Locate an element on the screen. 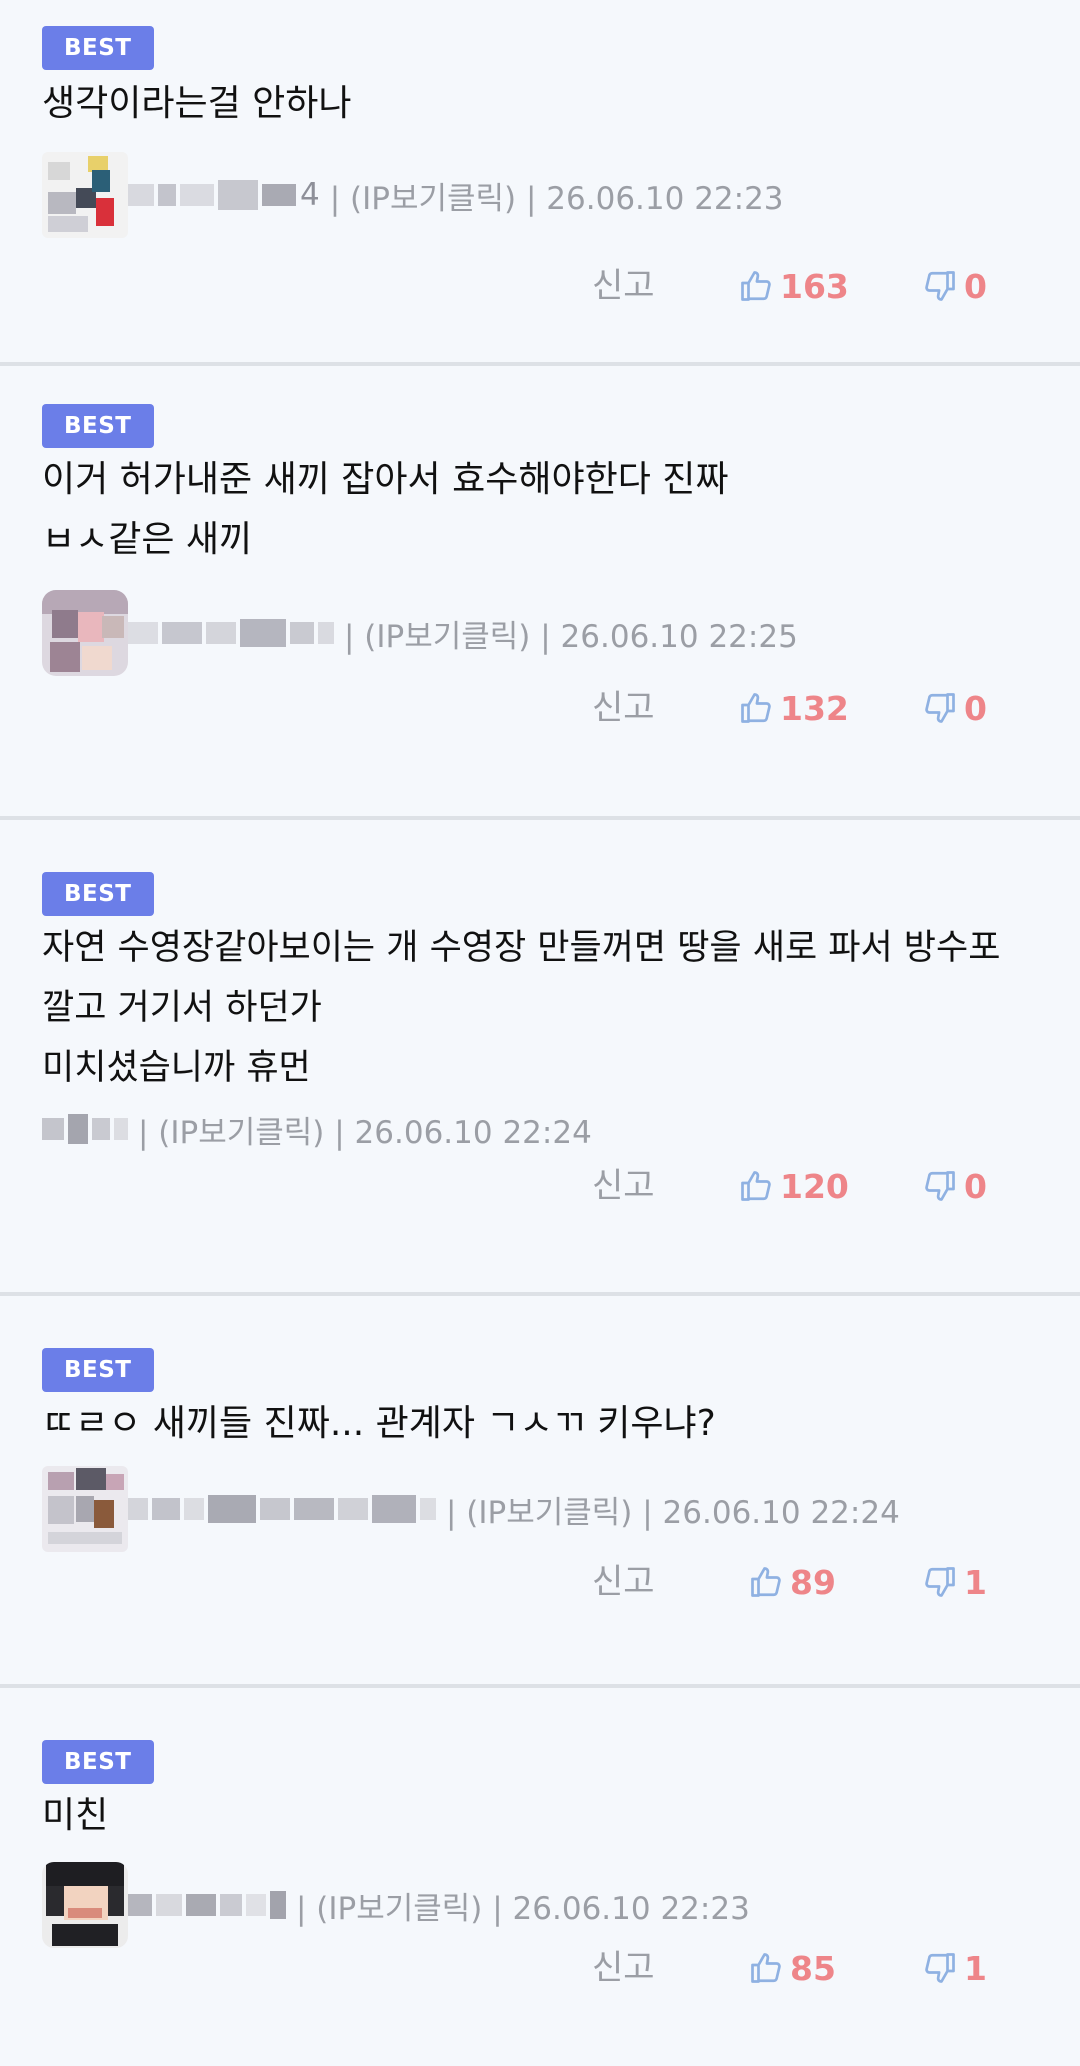 The width and height of the screenshot is (1080, 2066). like-button: 89 is located at coordinates (792, 1582).